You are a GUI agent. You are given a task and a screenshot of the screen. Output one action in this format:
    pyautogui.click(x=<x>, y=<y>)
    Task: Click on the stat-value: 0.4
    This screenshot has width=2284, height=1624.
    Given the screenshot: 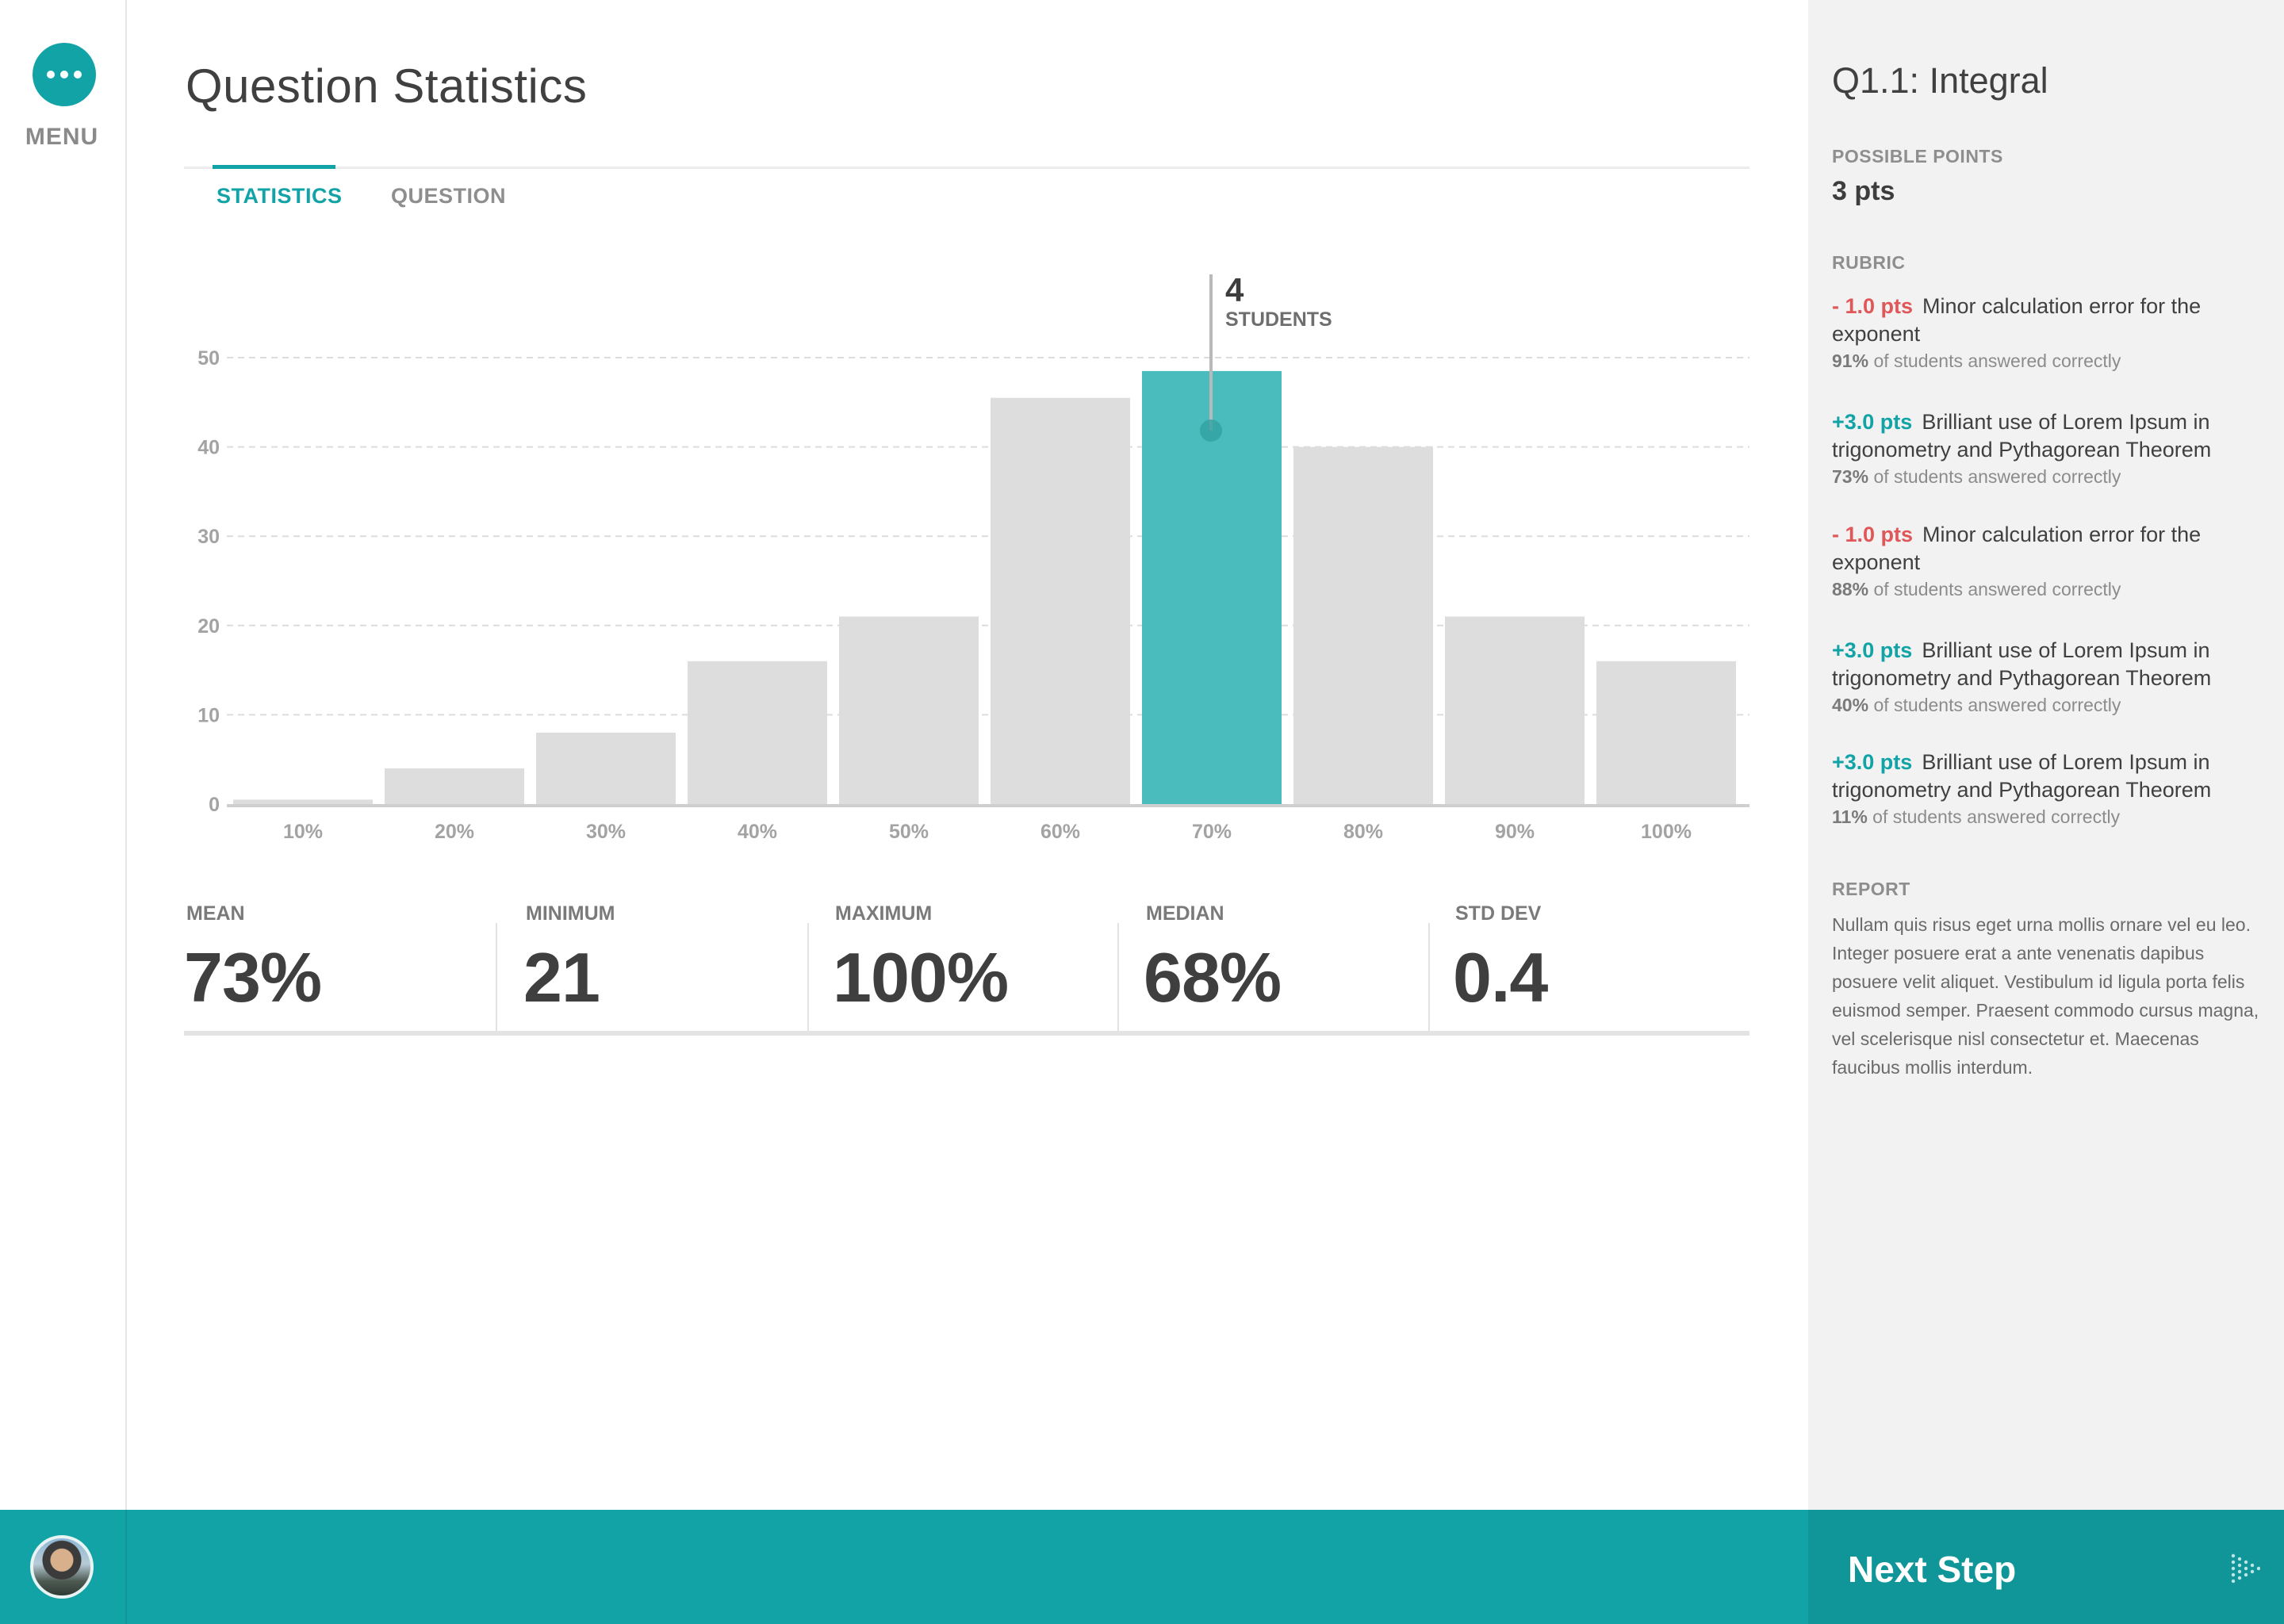 What is the action you would take?
    pyautogui.click(x=1500, y=977)
    